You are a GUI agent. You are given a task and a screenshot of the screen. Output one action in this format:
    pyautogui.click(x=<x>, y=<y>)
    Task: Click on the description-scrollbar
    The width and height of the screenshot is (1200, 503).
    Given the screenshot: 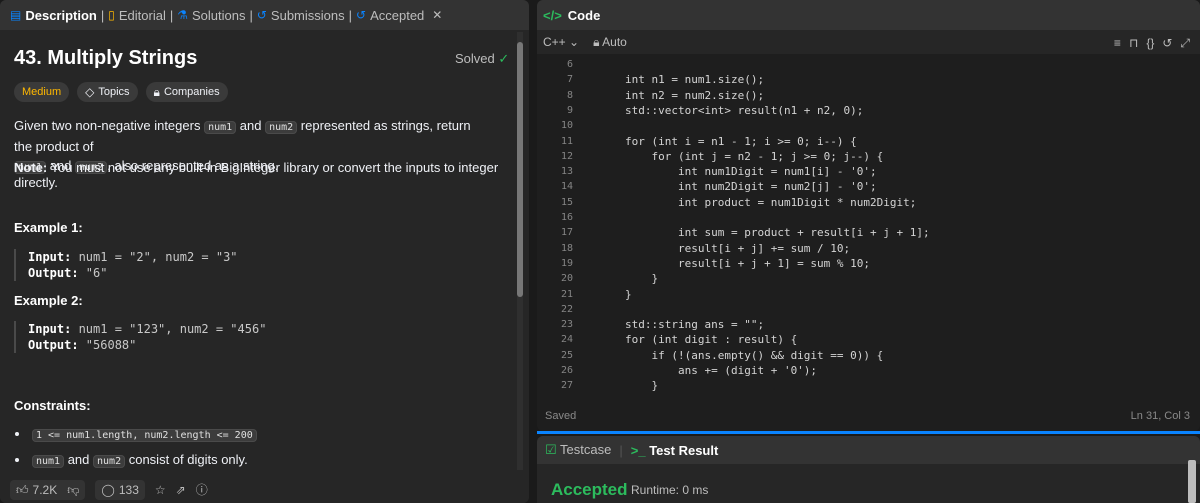 What is the action you would take?
    pyautogui.click(x=520, y=251)
    